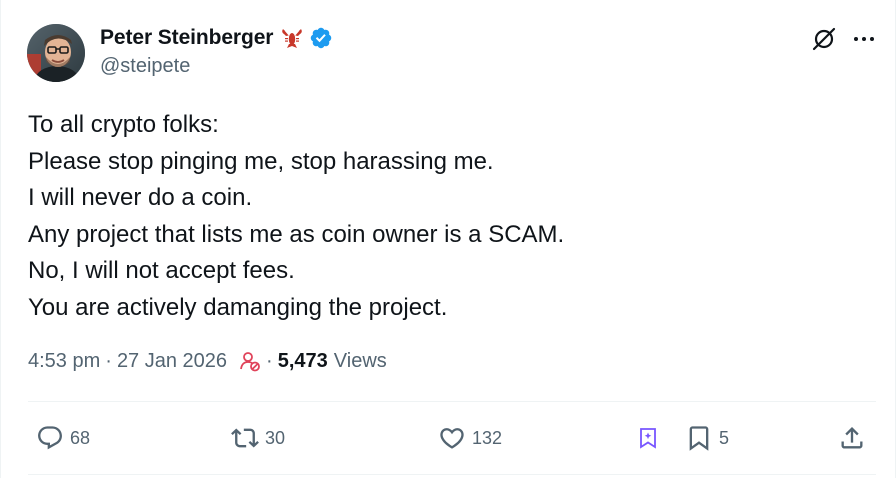 Image resolution: width=896 pixels, height=478 pixels. Describe the element at coordinates (864, 39) in the screenshot. I see `more-icon` at that location.